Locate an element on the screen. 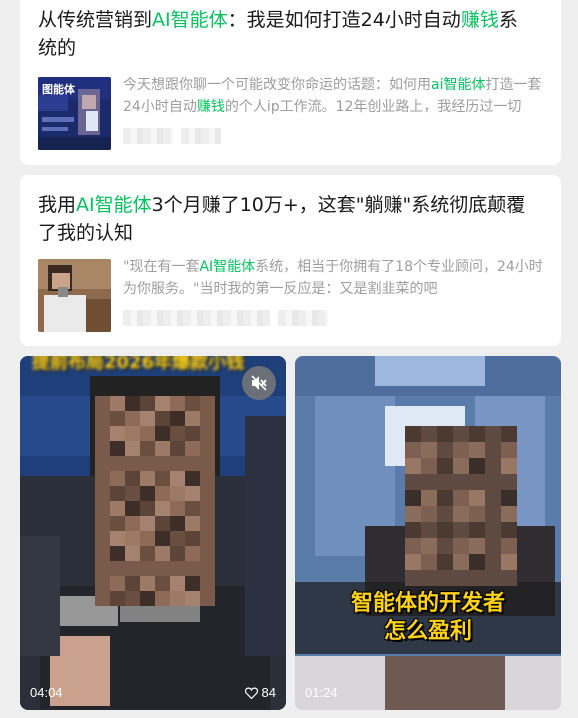 This screenshot has height=718, width=578. article-thumbnail is located at coordinates (74, 295).